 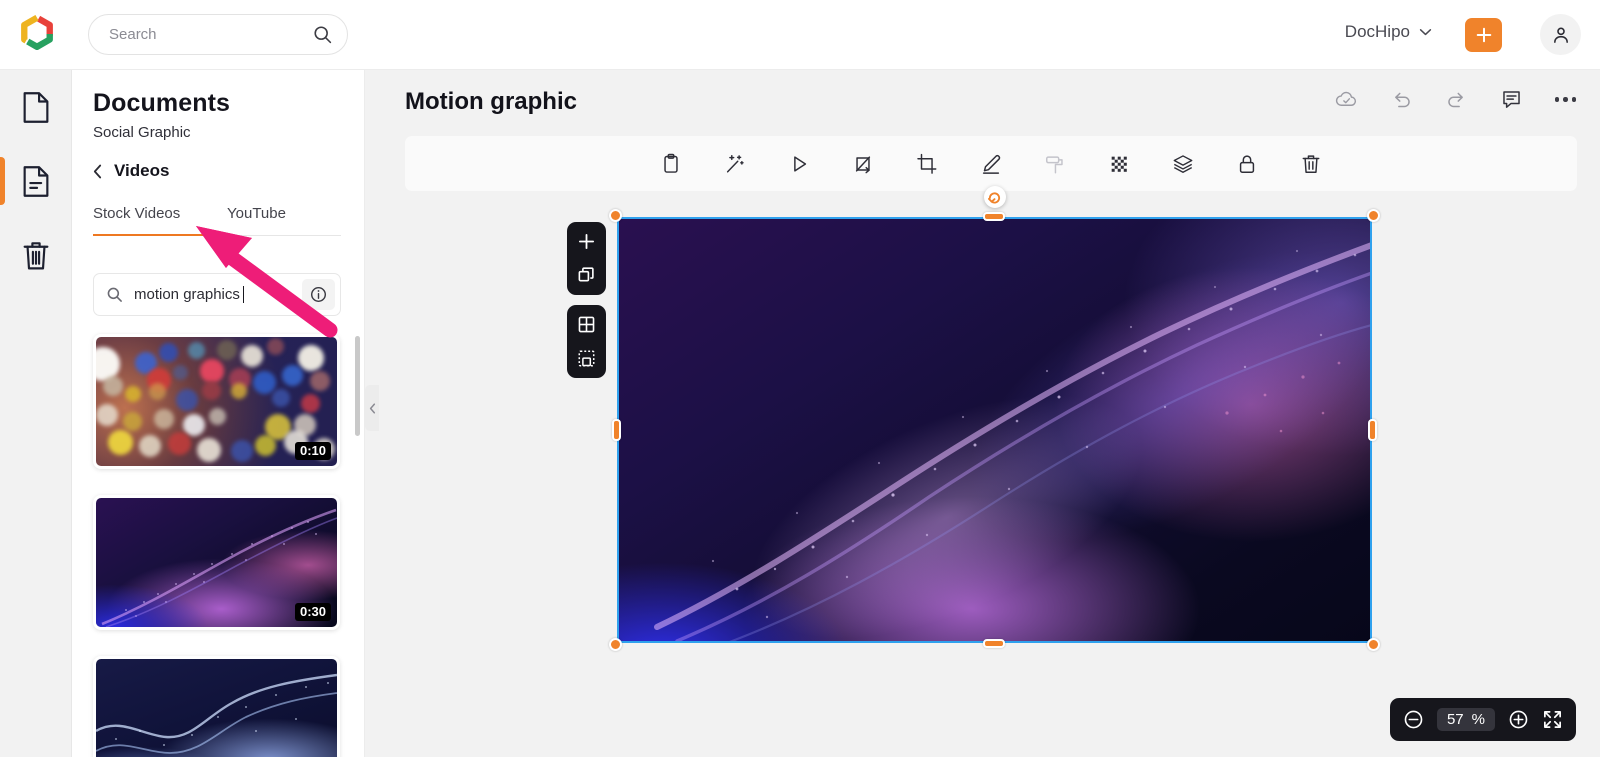 What do you see at coordinates (1372, 430) in the screenshot?
I see `resize-handle-right-middle` at bounding box center [1372, 430].